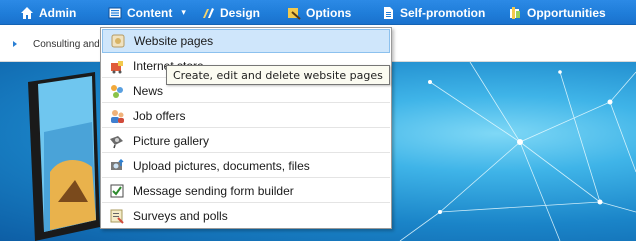 The height and width of the screenshot is (241, 636). Describe the element at coordinates (566, 12) in the screenshot. I see `nav-opportunities-label: Opportunities` at that location.